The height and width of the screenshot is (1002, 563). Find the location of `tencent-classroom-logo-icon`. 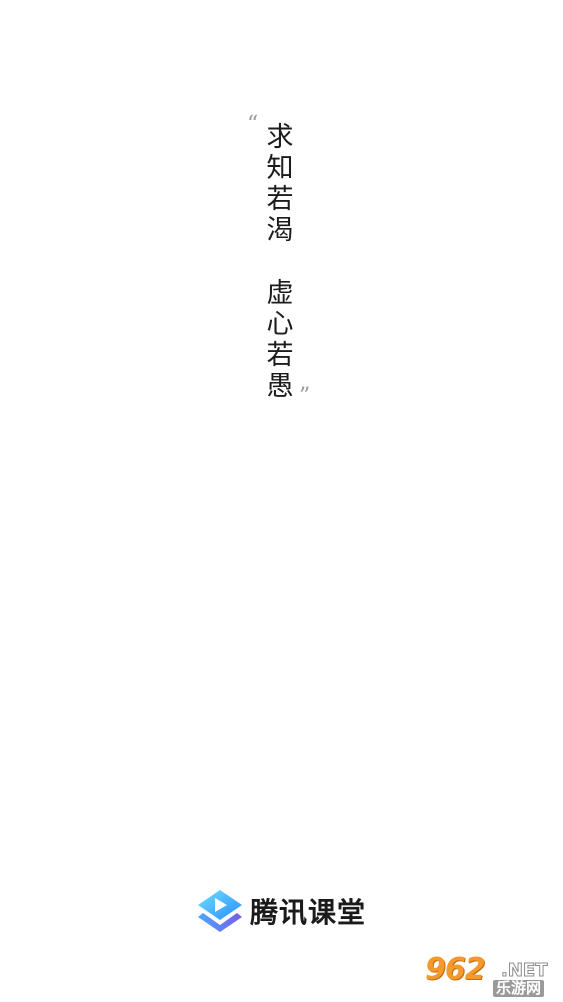

tencent-classroom-logo-icon is located at coordinates (220, 911).